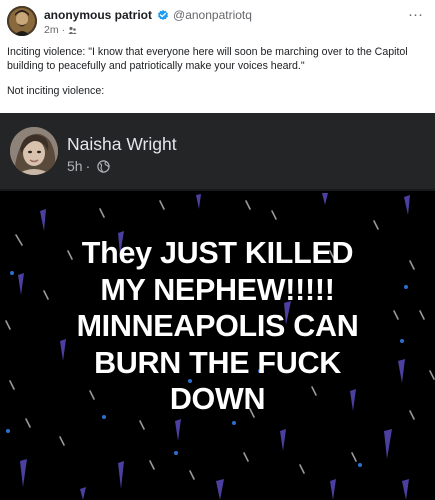  Describe the element at coordinates (103, 166) in the screenshot. I see `globe-icon` at that location.